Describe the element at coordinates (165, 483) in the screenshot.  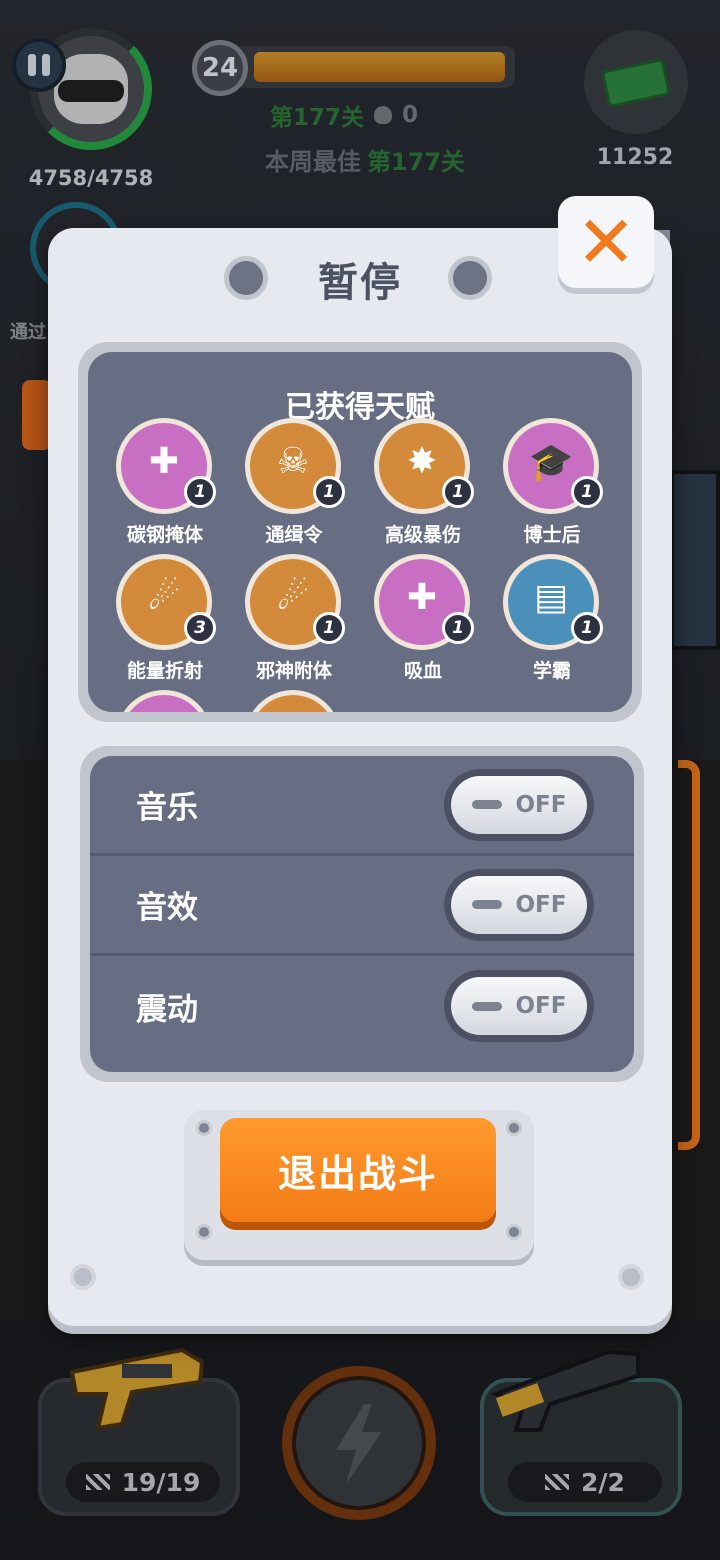
I see `talent-item: ✚ 1 碳钢掩体` at that location.